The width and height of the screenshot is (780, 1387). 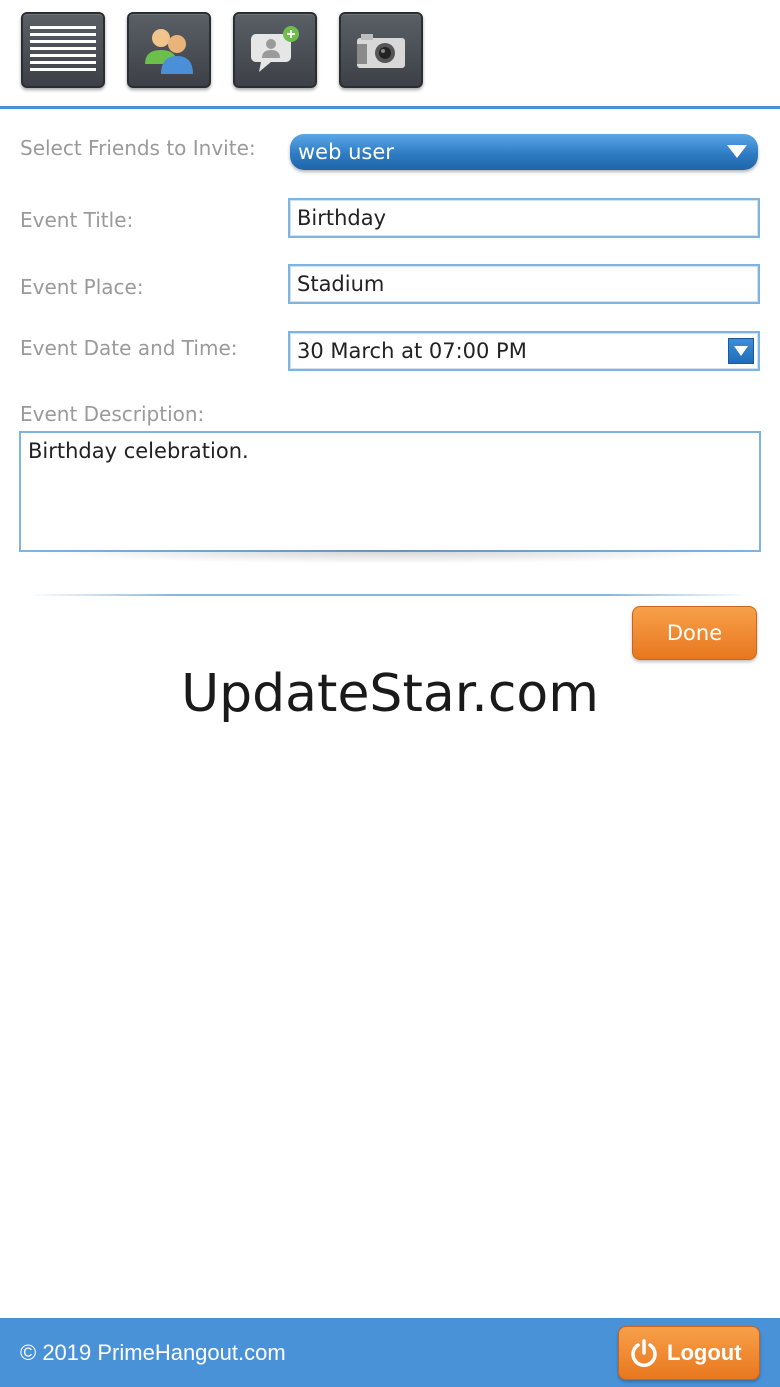 What do you see at coordinates (77, 220) in the screenshot?
I see `title-label: Event Title:` at bounding box center [77, 220].